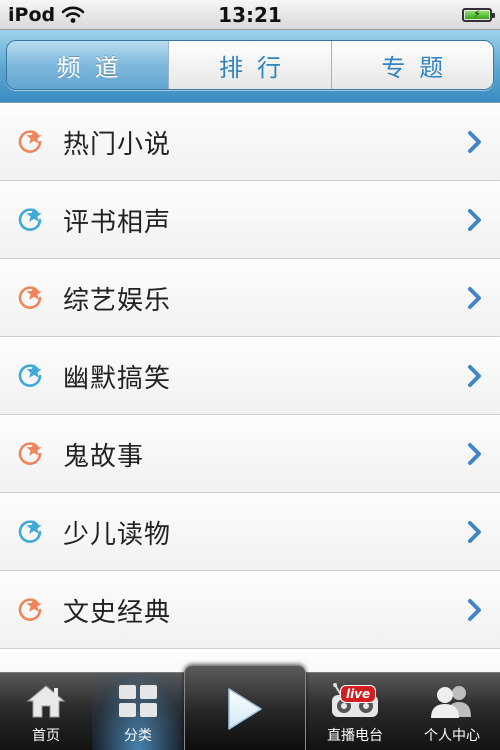 The width and height of the screenshot is (500, 750). What do you see at coordinates (355, 711) in the screenshot?
I see `tab-radio: live 直播电台` at bounding box center [355, 711].